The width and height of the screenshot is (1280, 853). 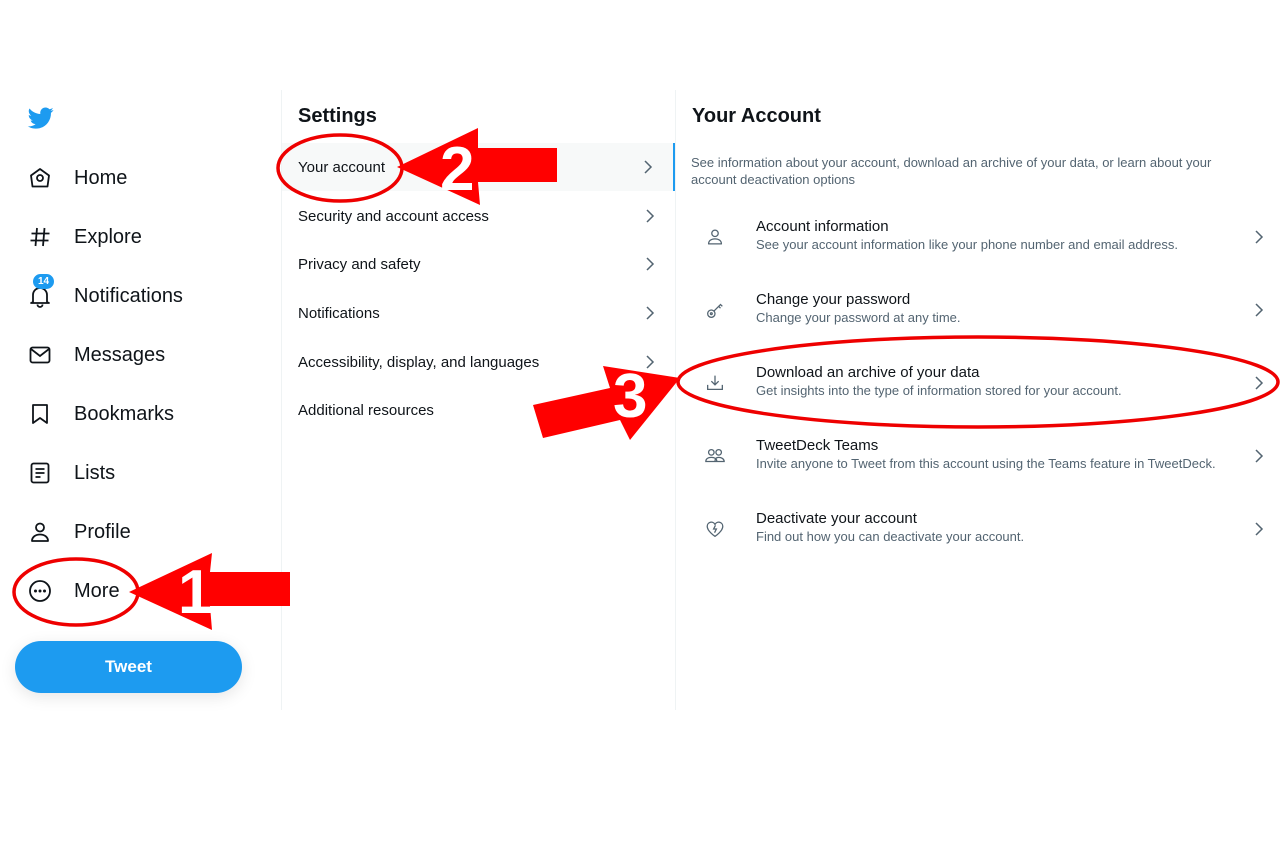 I want to click on more-circle-icon, so click(x=40, y=591).